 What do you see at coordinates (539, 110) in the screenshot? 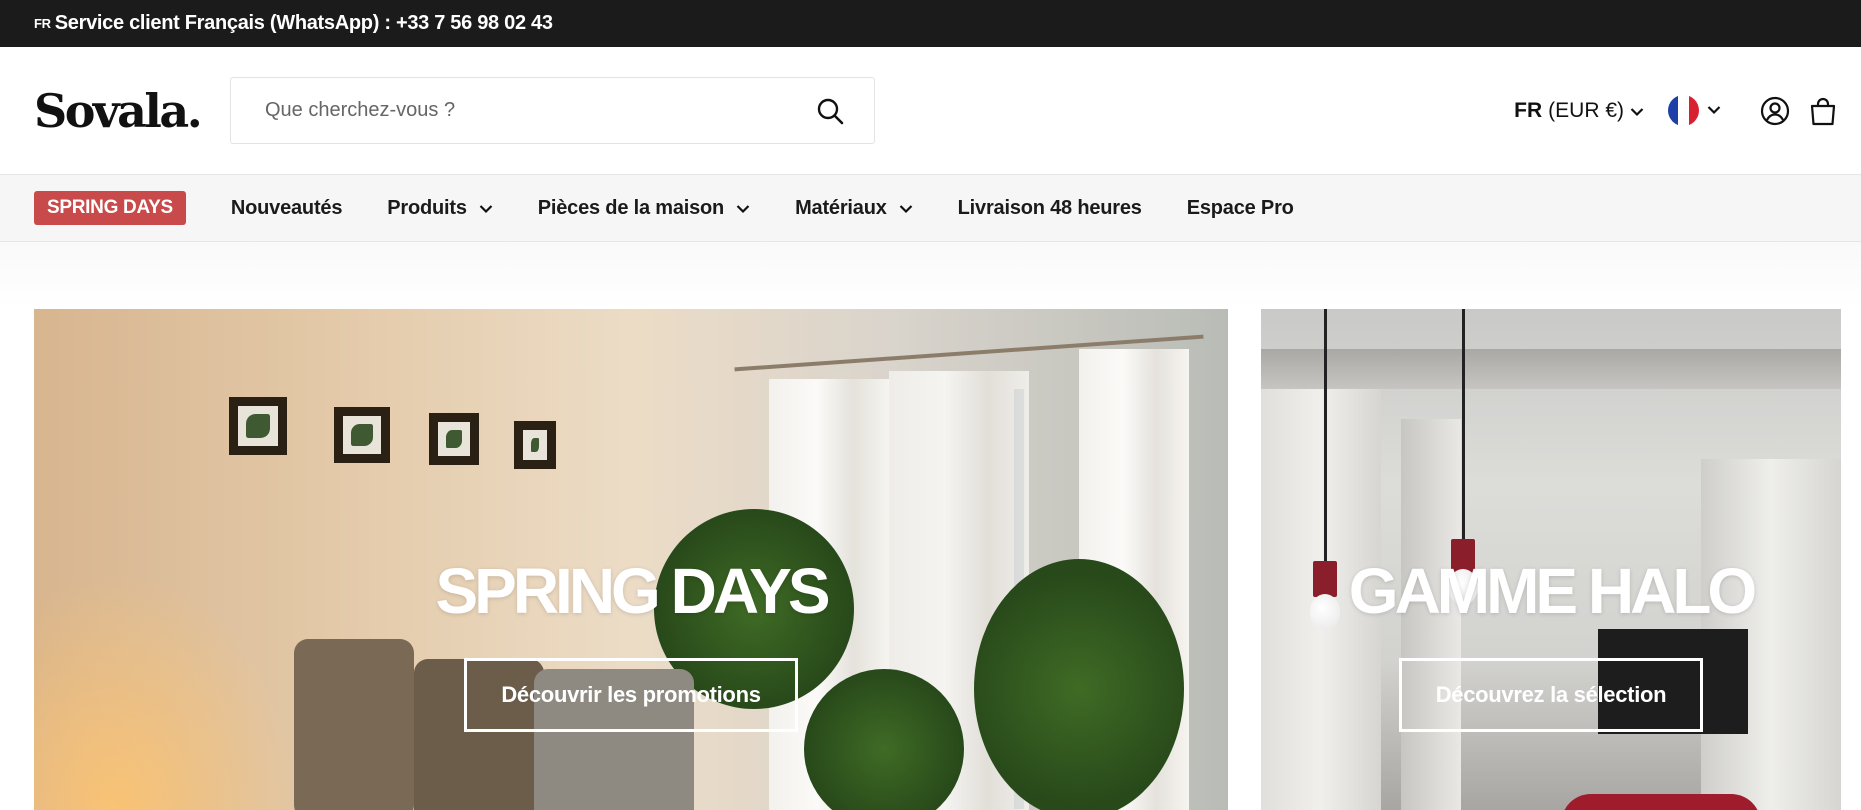
I see `search-input` at bounding box center [539, 110].